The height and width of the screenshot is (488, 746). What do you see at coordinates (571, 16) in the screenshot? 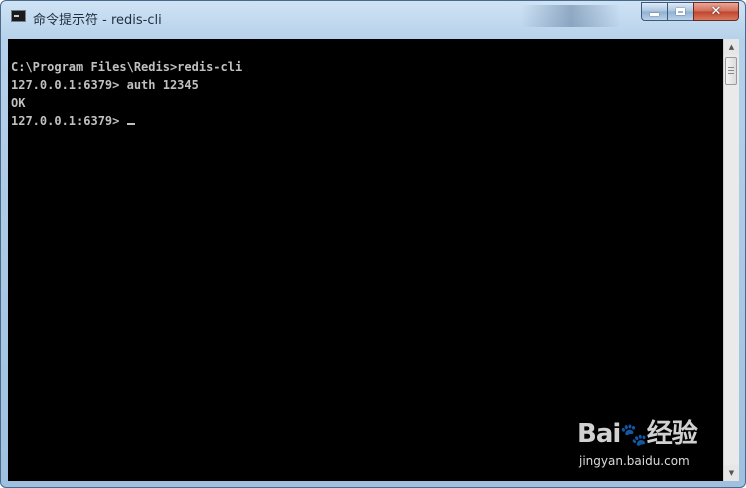
I see `title-bar-glass` at bounding box center [571, 16].